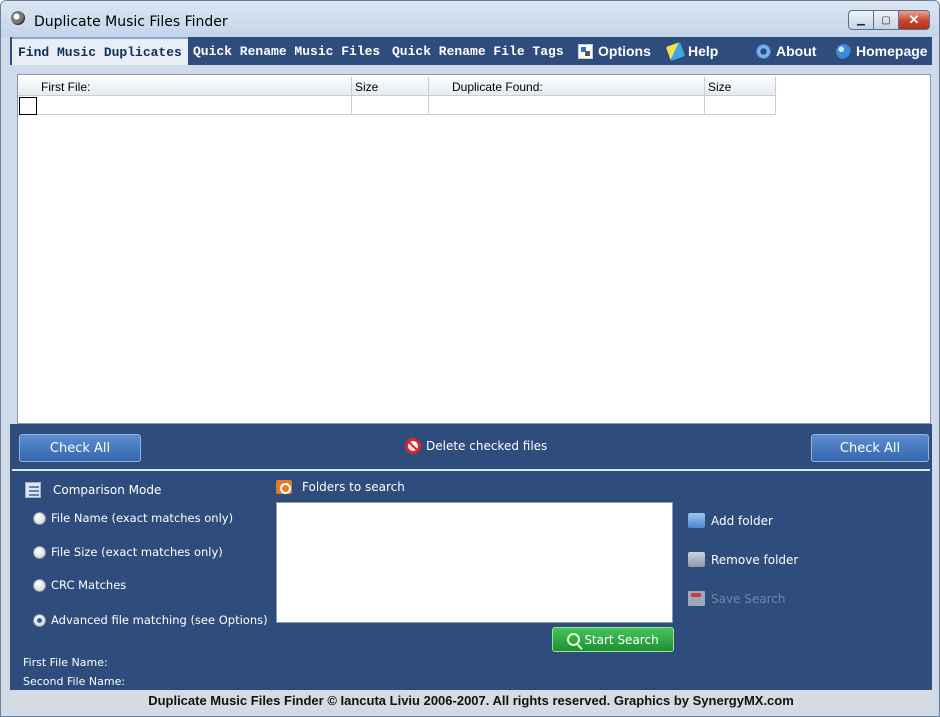 The height and width of the screenshot is (717, 940). Describe the element at coordinates (748, 598) in the screenshot. I see `save-search-label: Save Search` at that location.